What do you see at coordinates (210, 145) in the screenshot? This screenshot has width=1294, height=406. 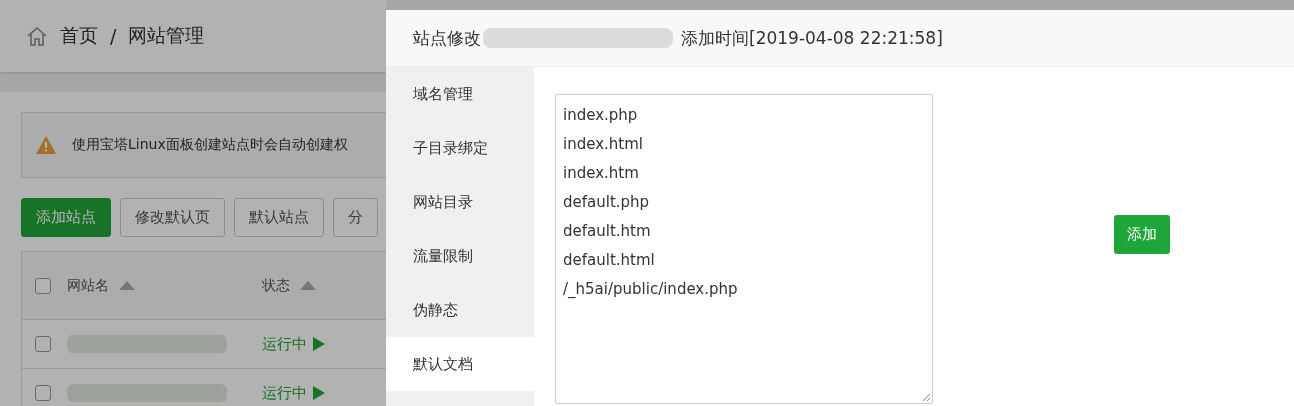 I see `notice-text: 使用宝塔Linux面板创建站点时会自动创建权` at bounding box center [210, 145].